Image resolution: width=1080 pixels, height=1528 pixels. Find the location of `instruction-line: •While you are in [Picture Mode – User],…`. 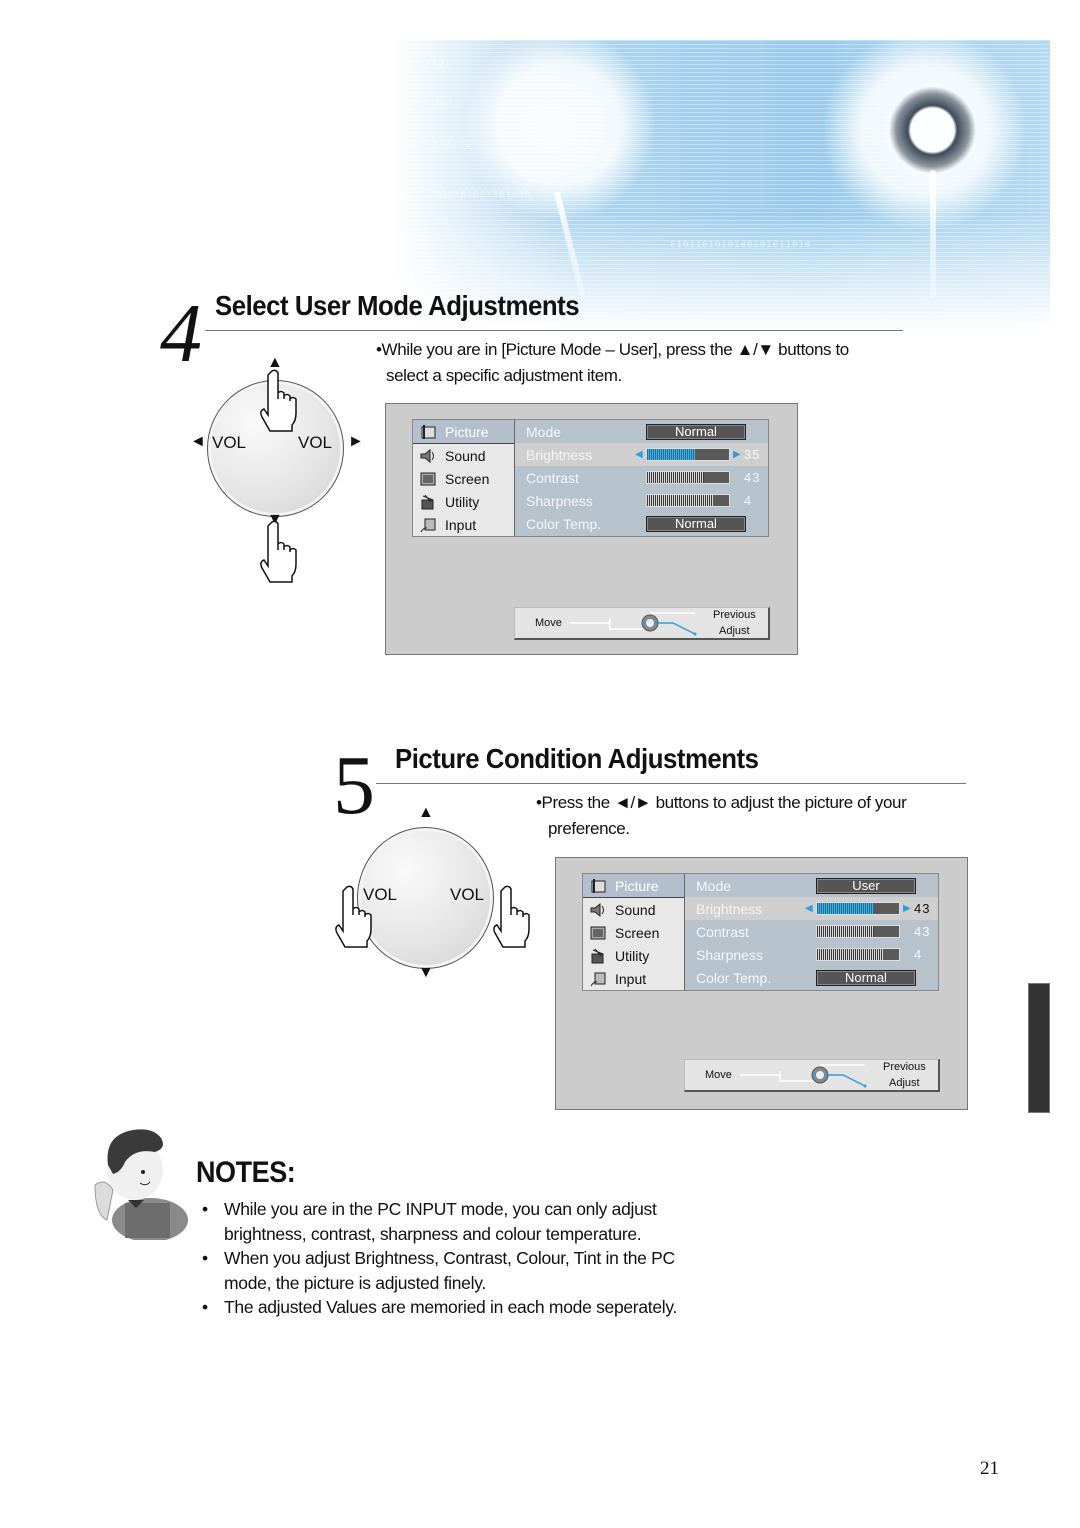

instruction-line: •While you are in [Picture Mode – User],… is located at coordinates (612, 349).